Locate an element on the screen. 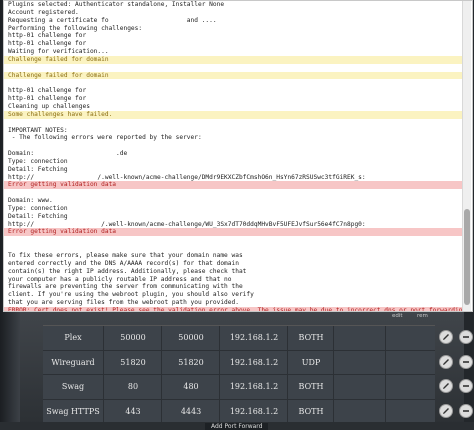 The width and height of the screenshot is (474, 430). add-port-forward-button: Add Port Forward is located at coordinates (237, 426).